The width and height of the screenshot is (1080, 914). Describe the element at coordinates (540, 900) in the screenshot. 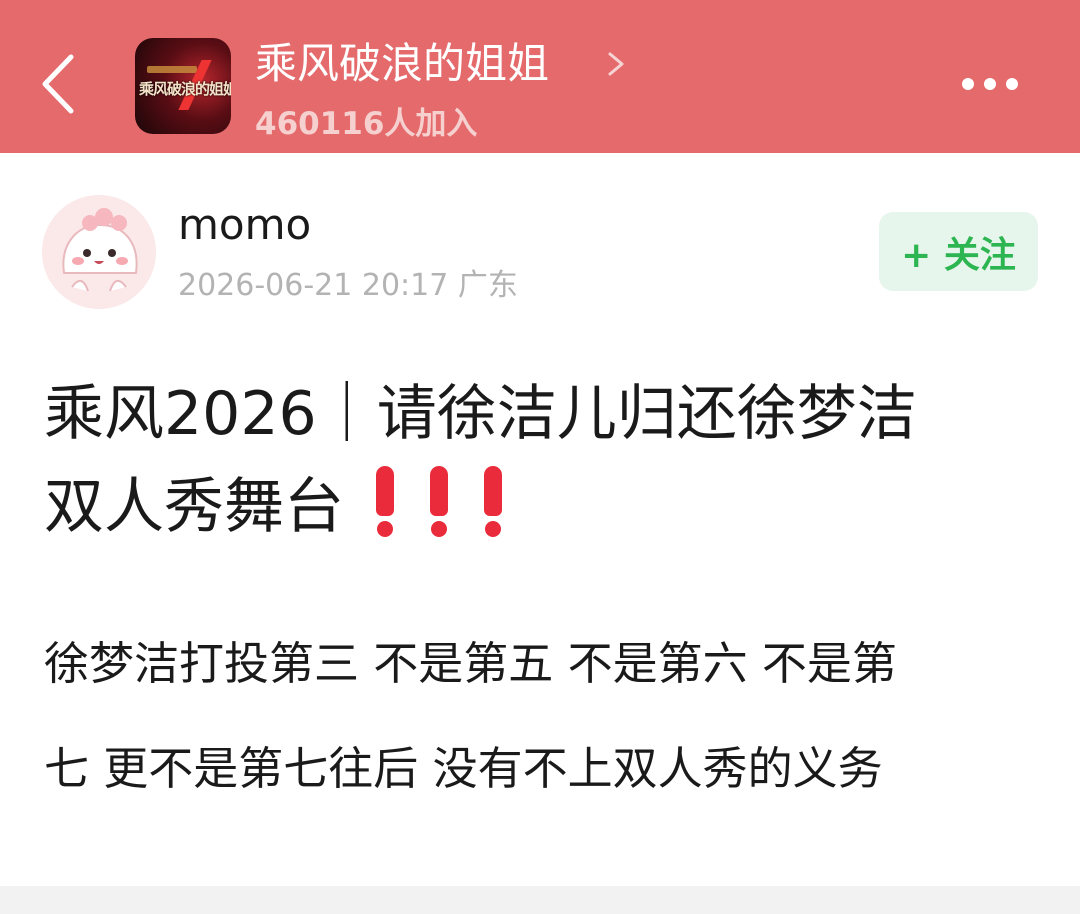

I see `section-divider` at that location.